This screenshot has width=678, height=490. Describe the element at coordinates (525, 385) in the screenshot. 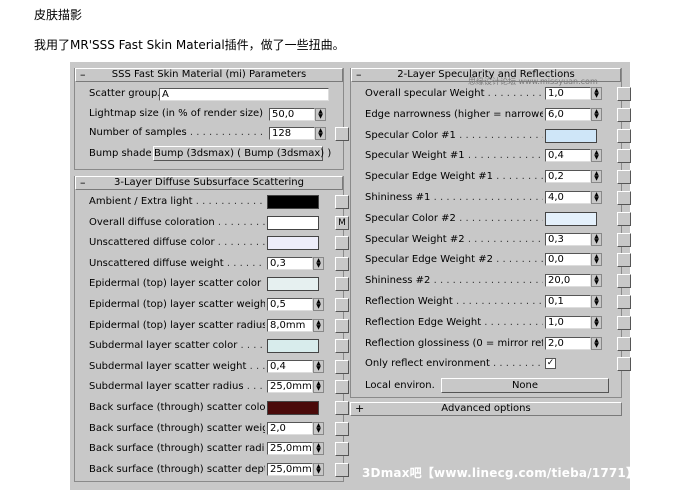

I see `local-environ-button: None` at that location.